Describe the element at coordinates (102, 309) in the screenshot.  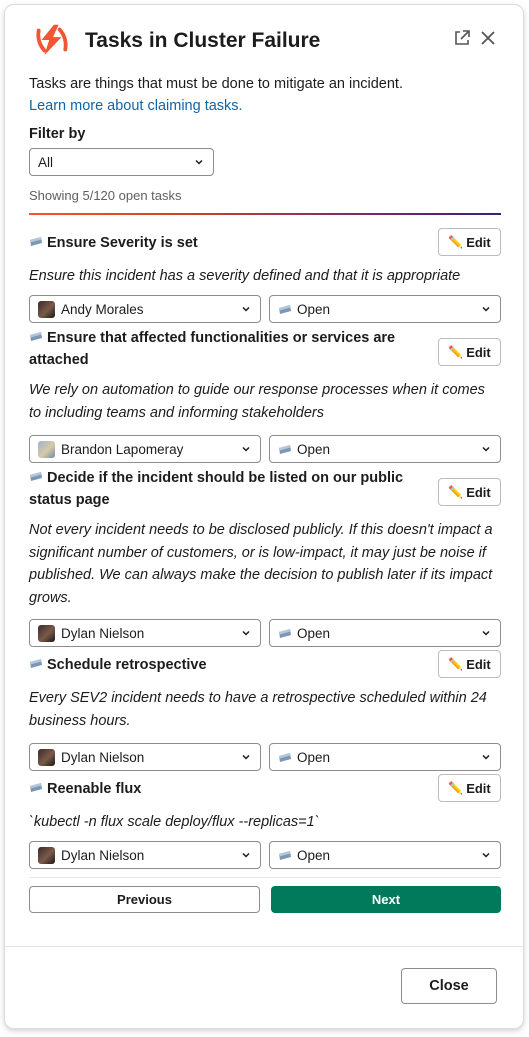
I see `assignee-name: Andy Morales` at that location.